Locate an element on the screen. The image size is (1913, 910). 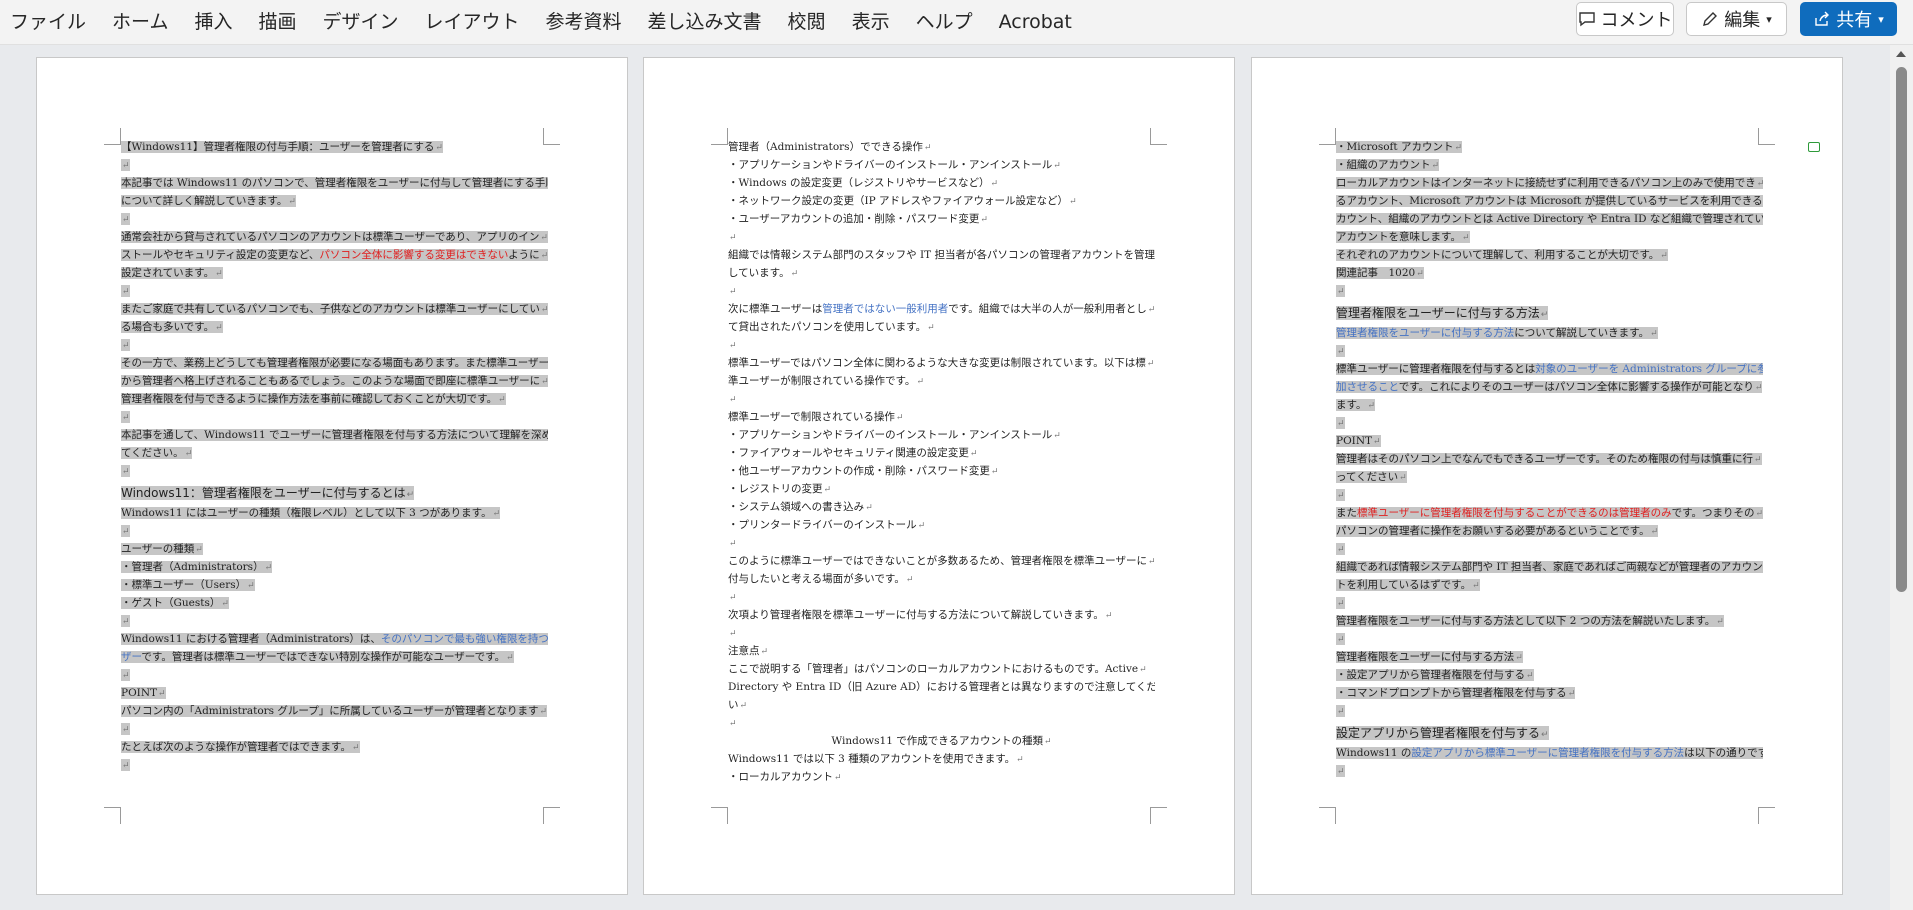
text-run: て貸出されたパソコンを使用しています。 is located at coordinates (827, 327).